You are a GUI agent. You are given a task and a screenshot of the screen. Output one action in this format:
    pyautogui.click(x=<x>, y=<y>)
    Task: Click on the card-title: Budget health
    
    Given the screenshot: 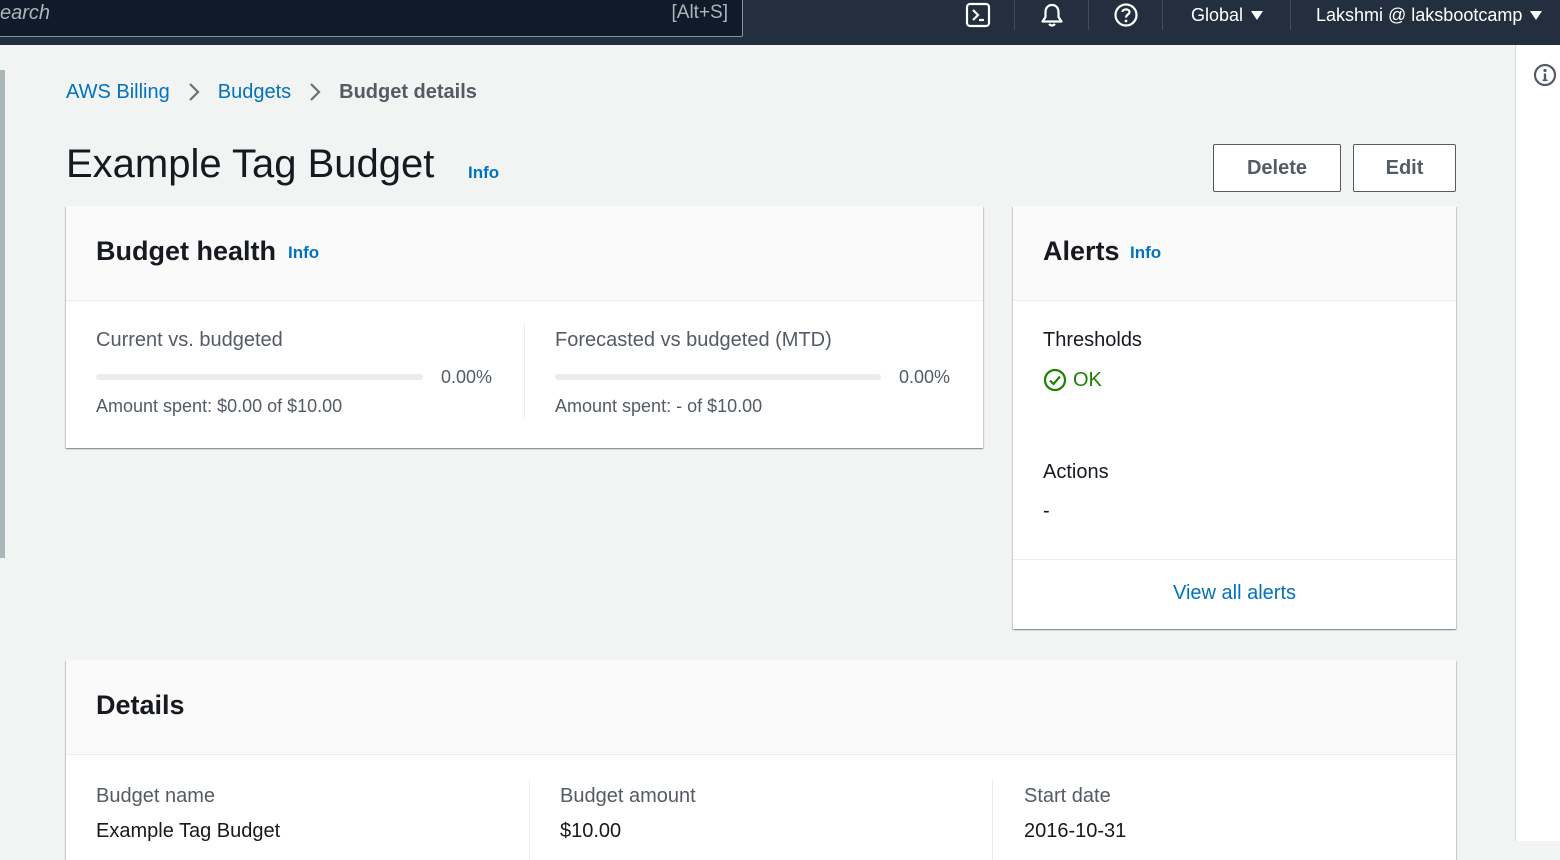 What is the action you would take?
    pyautogui.click(x=186, y=251)
    